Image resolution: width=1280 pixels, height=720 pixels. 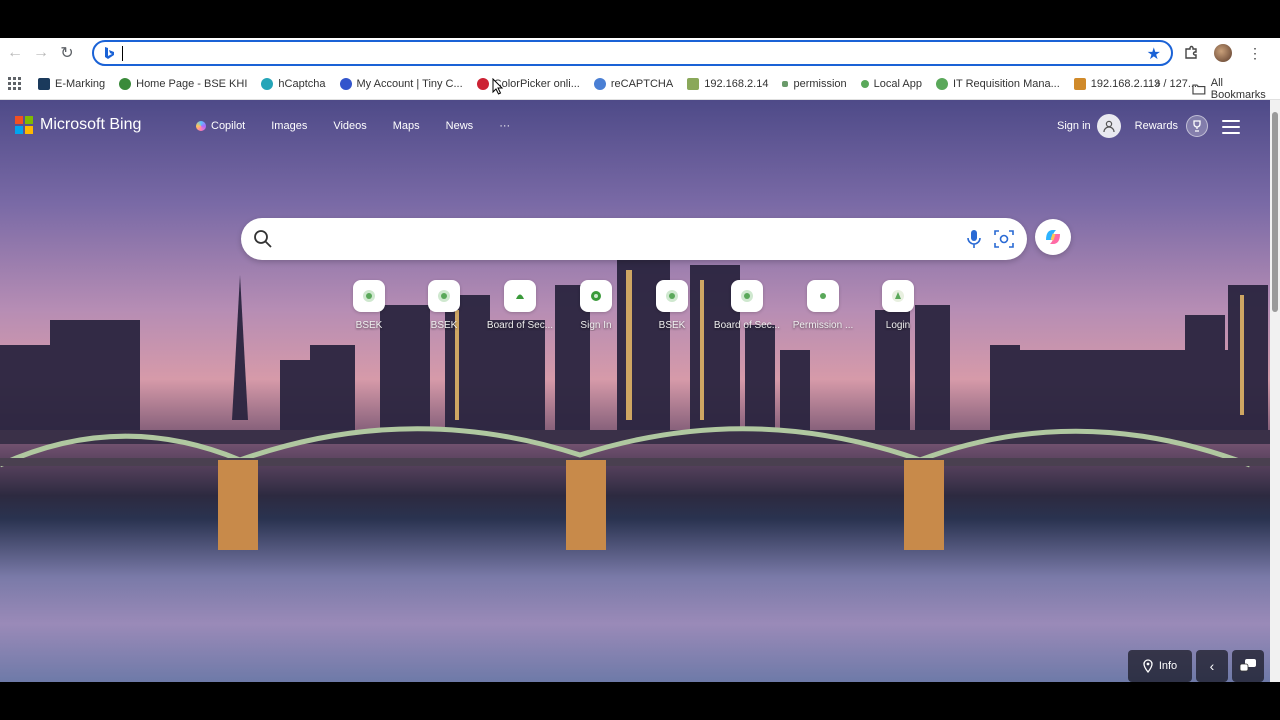 I want to click on star-icon: ★, so click(x=1154, y=54).